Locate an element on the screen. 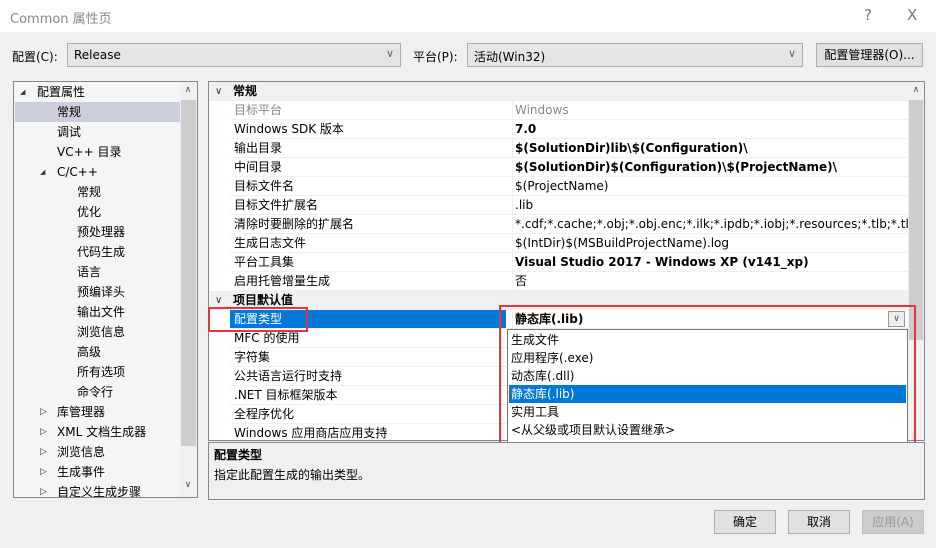 This screenshot has width=936, height=548. property-name: .NET 目标框架版本 is located at coordinates (286, 395).